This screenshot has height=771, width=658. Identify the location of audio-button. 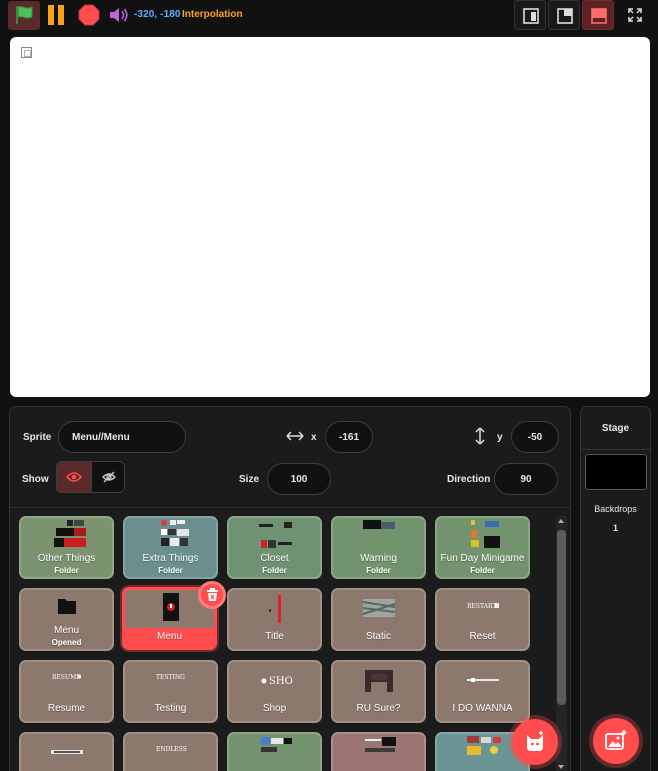
(119, 15).